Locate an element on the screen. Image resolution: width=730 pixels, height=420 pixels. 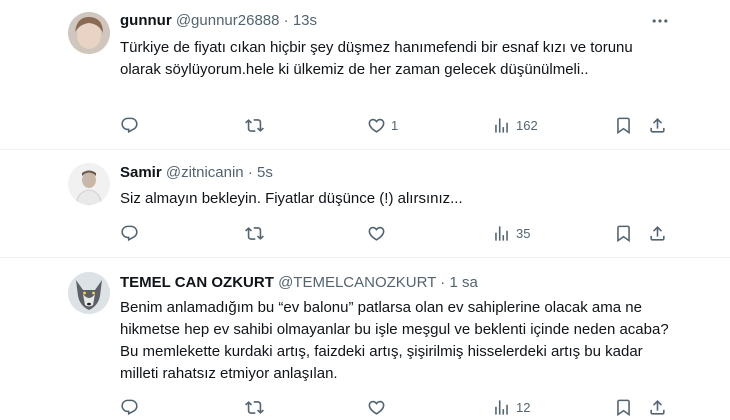
timestamp: 5s is located at coordinates (265, 172).